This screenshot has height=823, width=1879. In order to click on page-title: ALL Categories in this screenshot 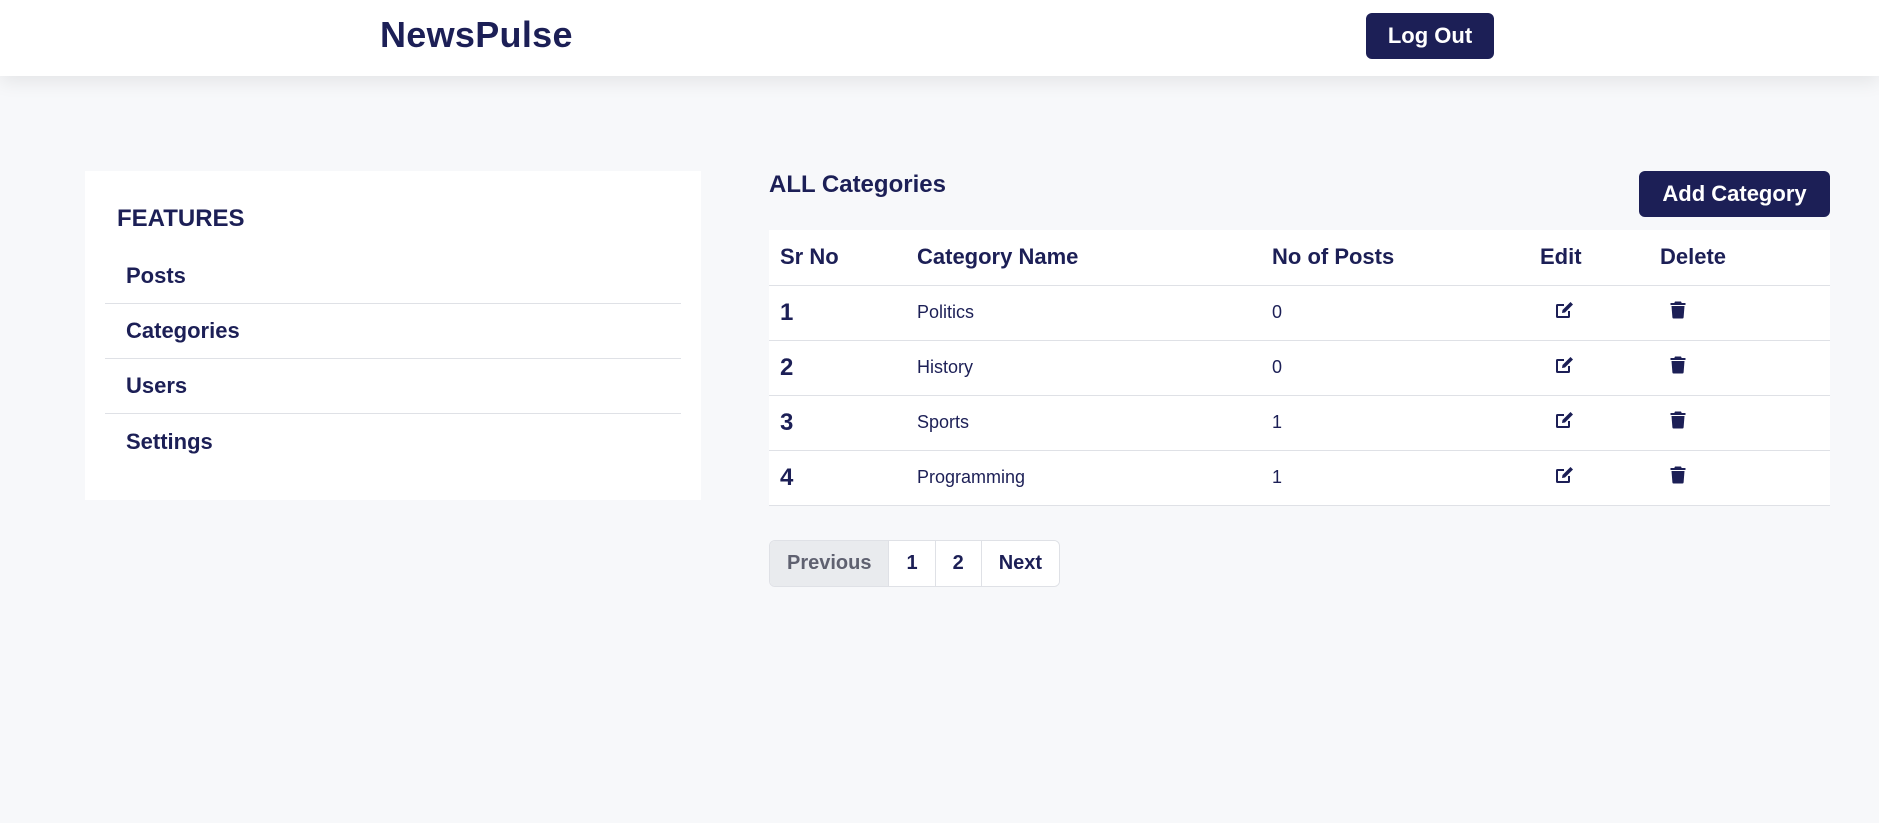, I will do `click(857, 184)`.